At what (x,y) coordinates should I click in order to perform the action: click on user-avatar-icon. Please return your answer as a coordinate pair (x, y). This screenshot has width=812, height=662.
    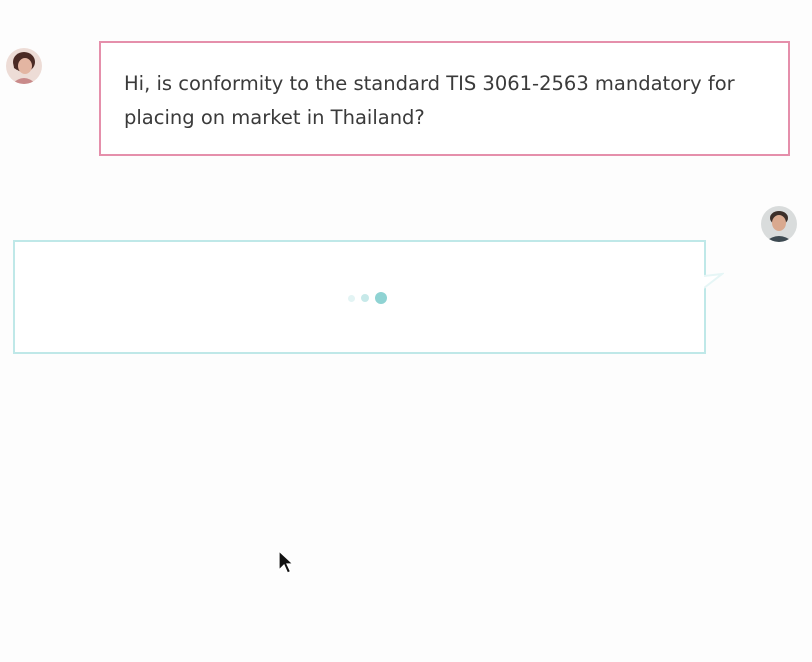
    Looking at the image, I should click on (24, 66).